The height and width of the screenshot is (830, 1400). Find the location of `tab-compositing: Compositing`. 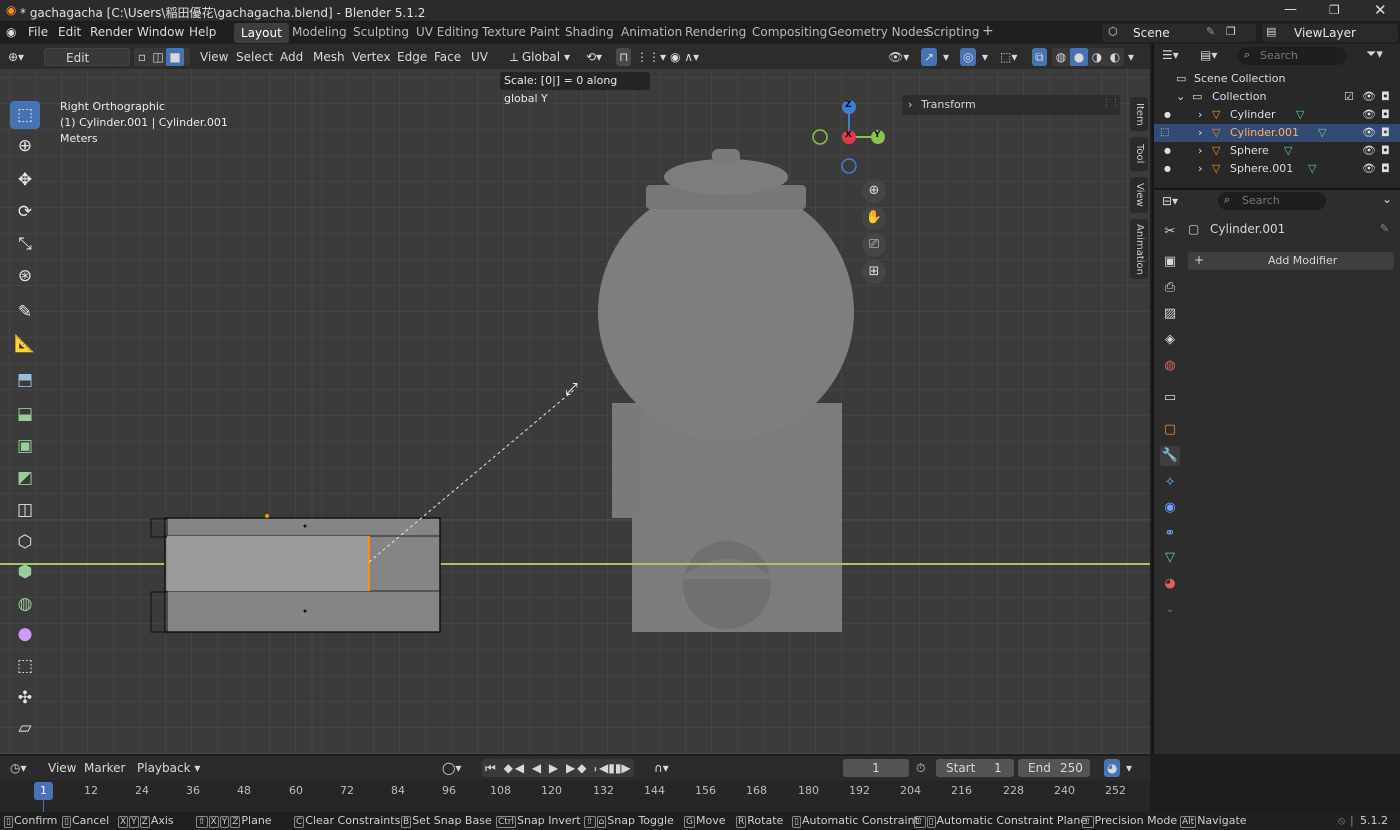

tab-compositing: Compositing is located at coordinates (789, 32).